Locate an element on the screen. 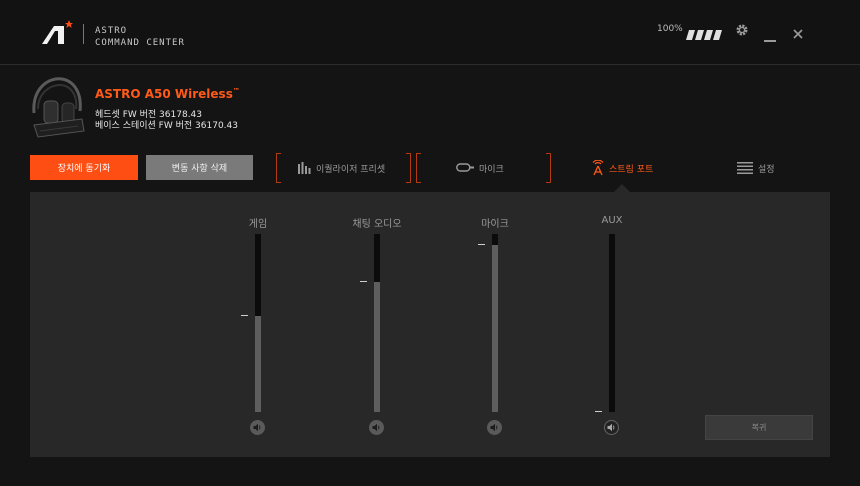  tab-stream-port: 스트림 포트 is located at coordinates (622, 168).